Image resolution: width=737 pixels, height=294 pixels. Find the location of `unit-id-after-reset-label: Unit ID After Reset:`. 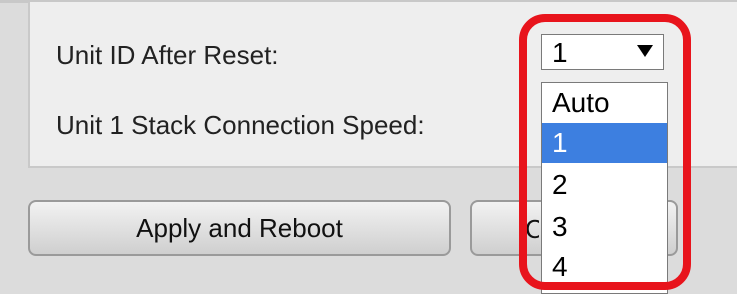

unit-id-after-reset-label: Unit ID After Reset: is located at coordinates (167, 55).